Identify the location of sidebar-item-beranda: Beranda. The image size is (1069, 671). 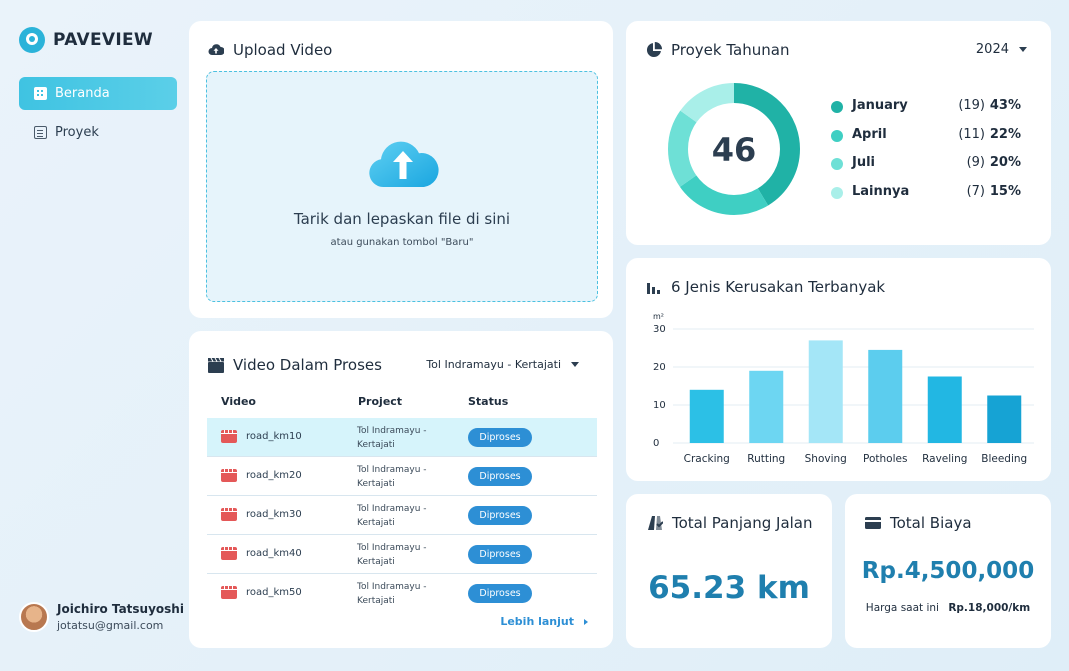
(98, 93).